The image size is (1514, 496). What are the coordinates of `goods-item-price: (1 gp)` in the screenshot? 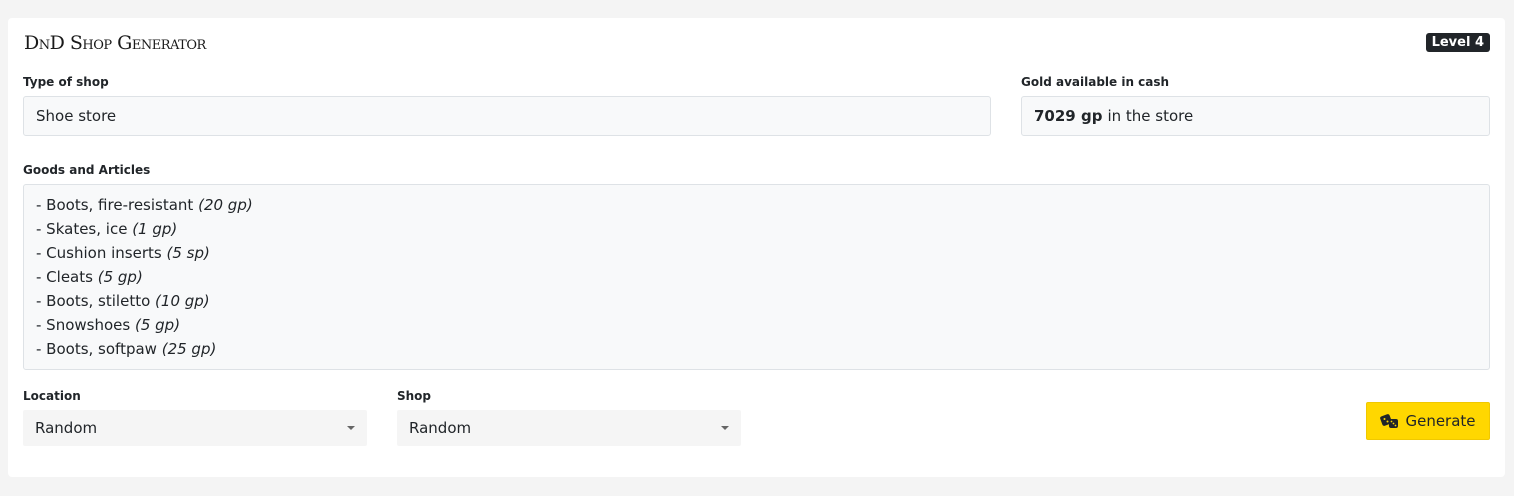 It's located at (155, 229).